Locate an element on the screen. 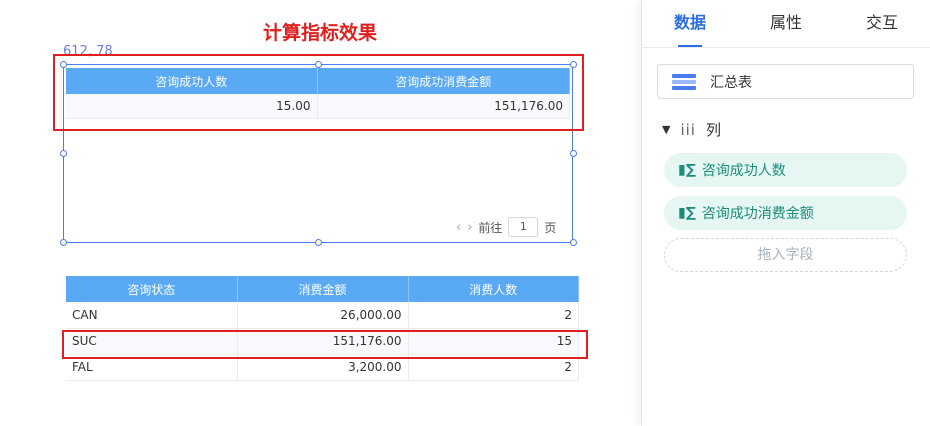  table-icon is located at coordinates (684, 81).